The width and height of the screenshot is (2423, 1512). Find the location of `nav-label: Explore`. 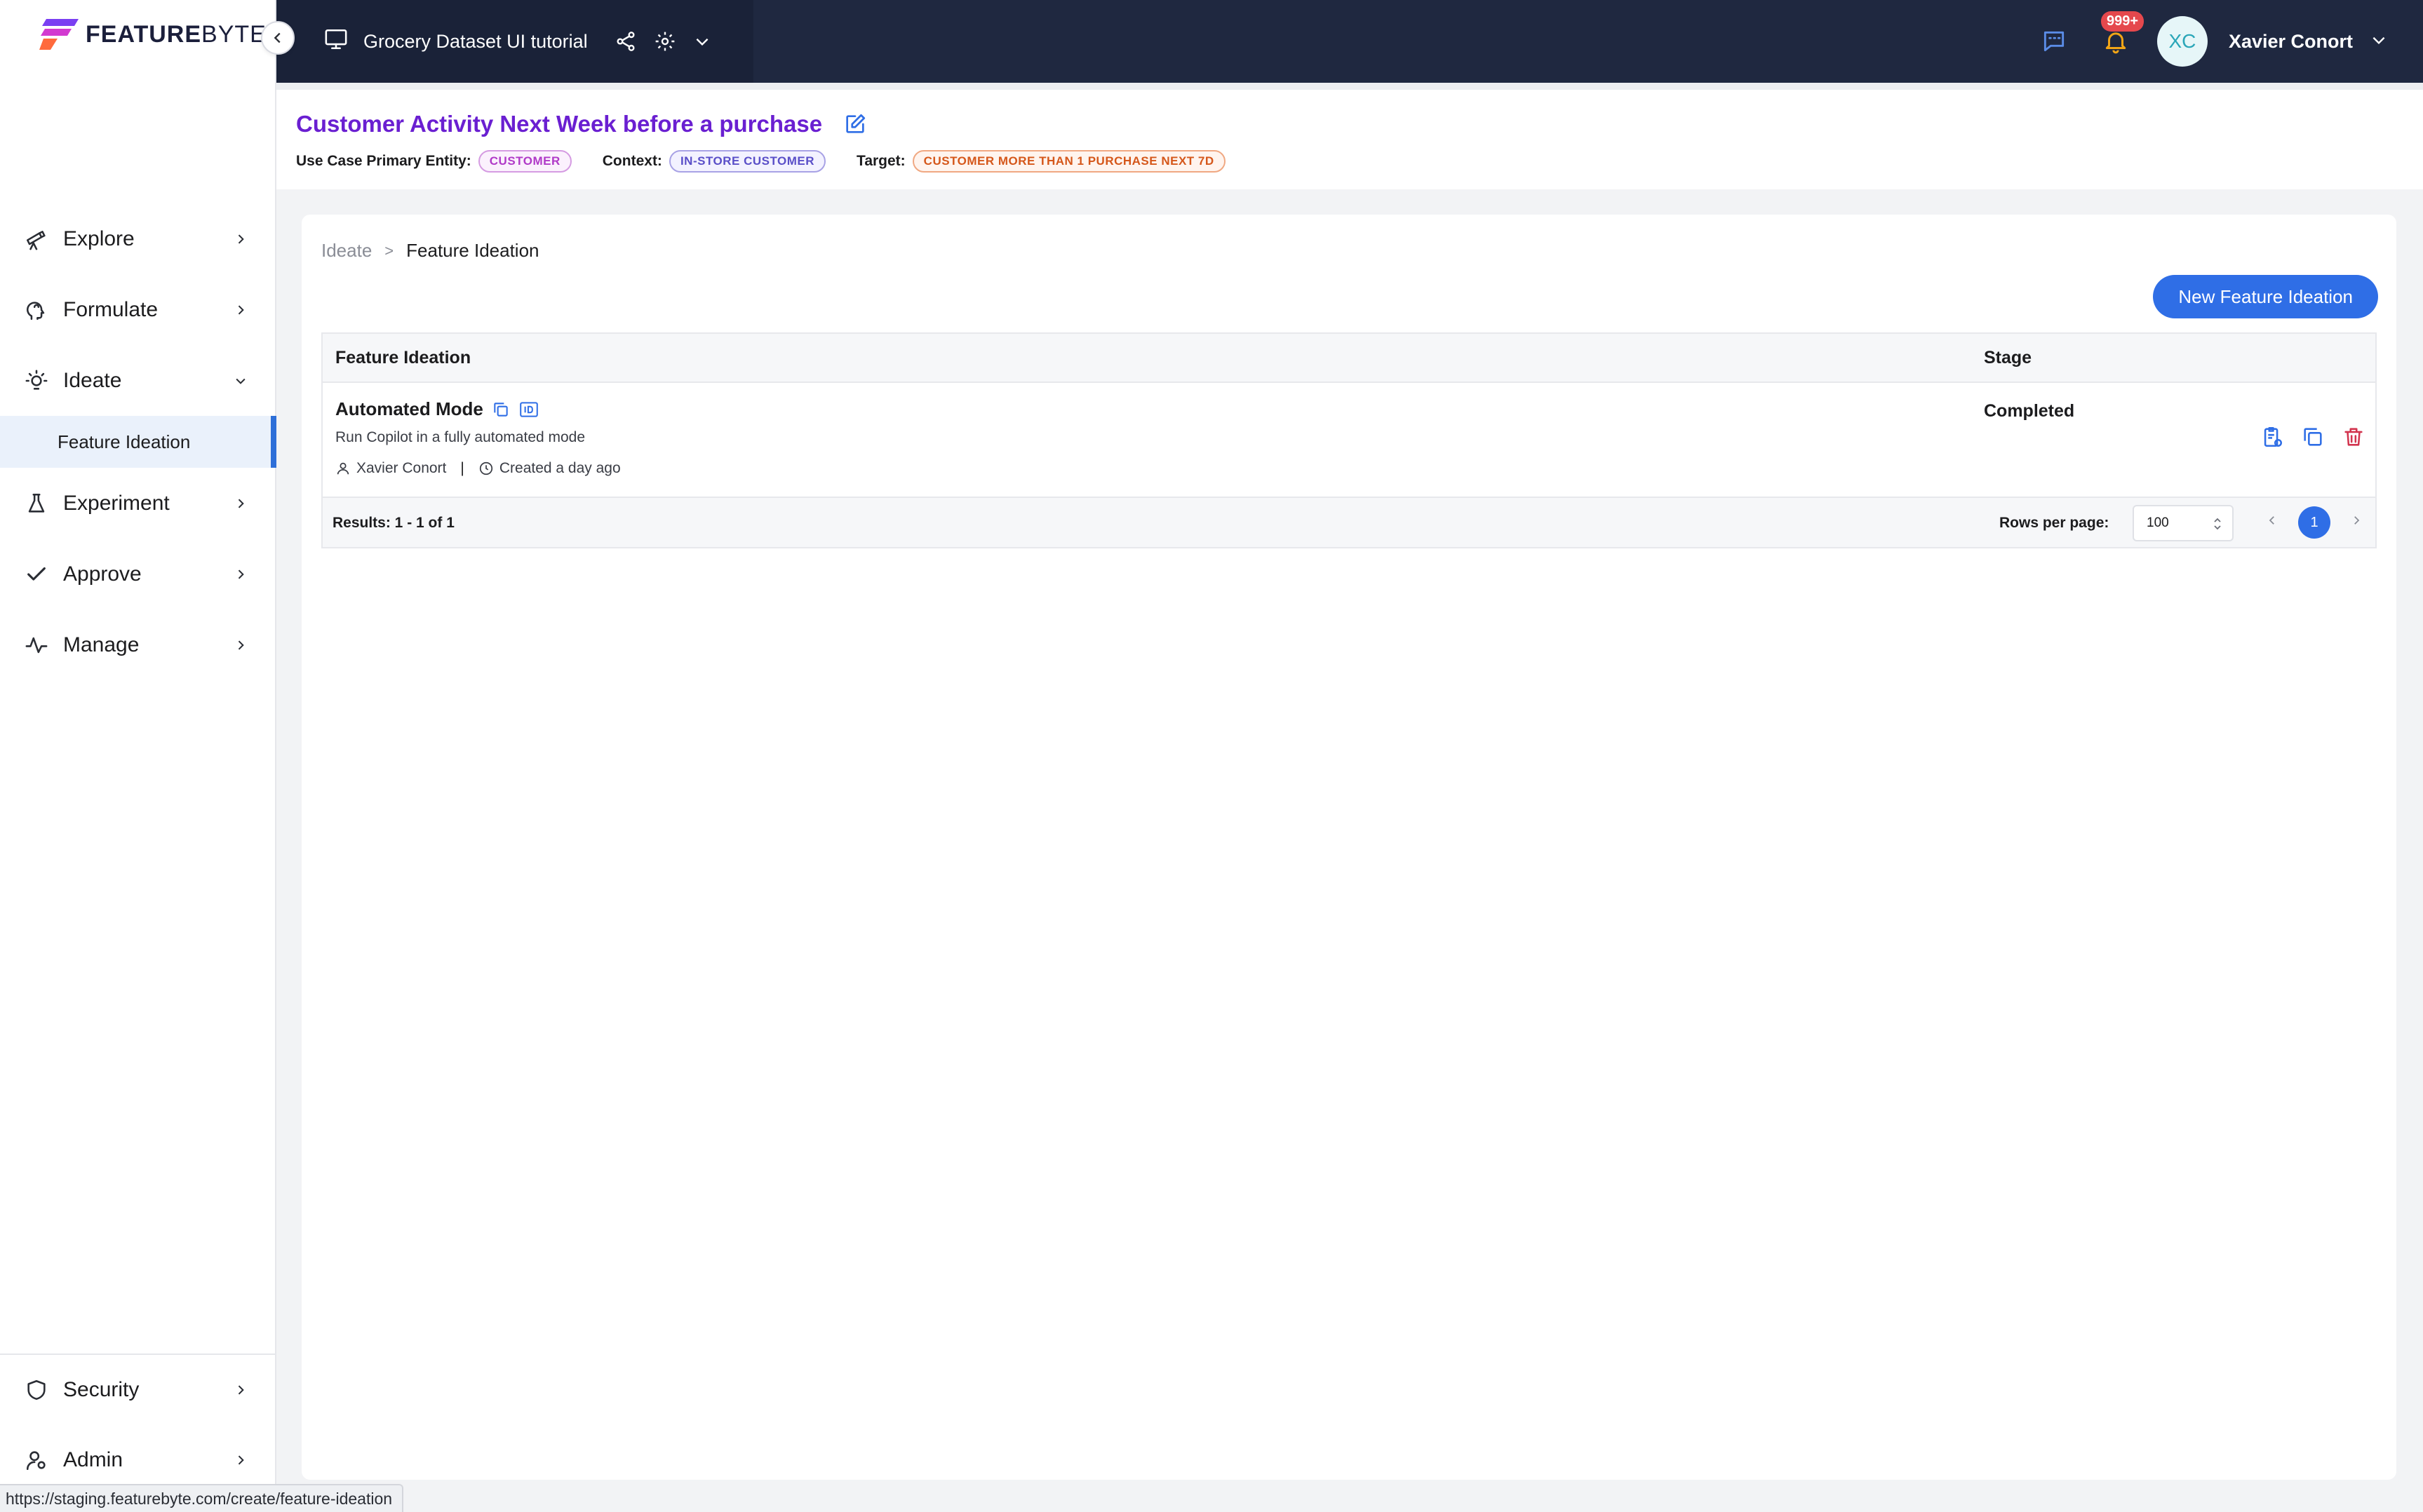

nav-label: Explore is located at coordinates (99, 238).